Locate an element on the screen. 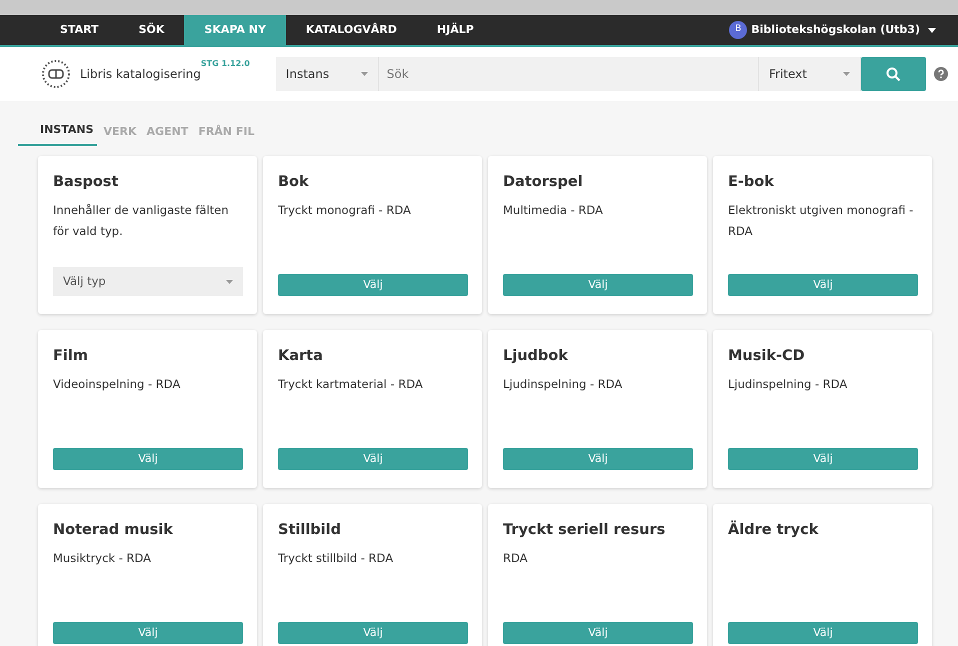  card-description: Videoinspelning - RDA is located at coordinates (117, 384).